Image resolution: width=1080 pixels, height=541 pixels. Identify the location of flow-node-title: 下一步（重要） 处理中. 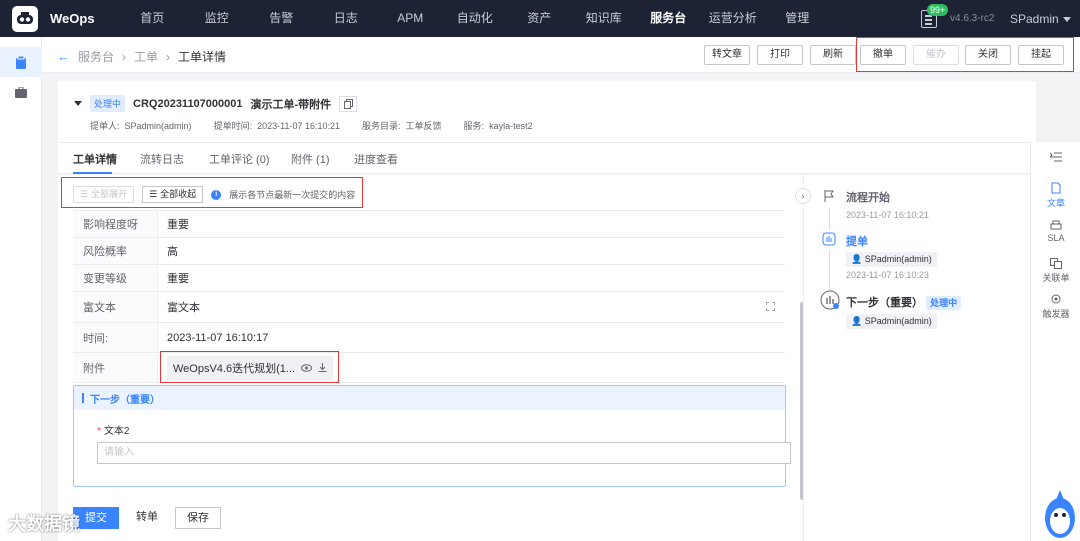
(904, 302).